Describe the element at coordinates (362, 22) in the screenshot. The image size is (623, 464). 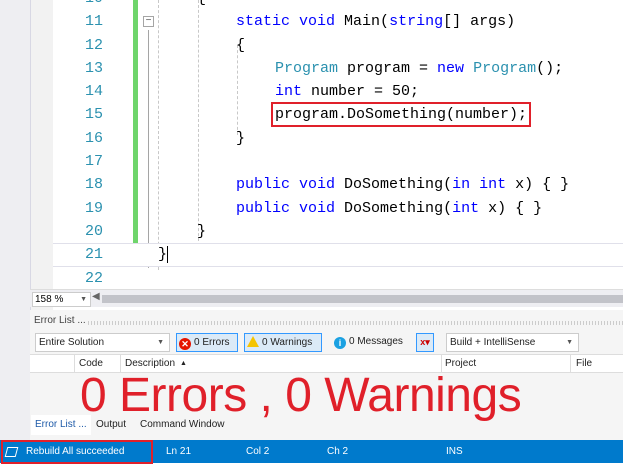
I see `code-token: Main(` at that location.